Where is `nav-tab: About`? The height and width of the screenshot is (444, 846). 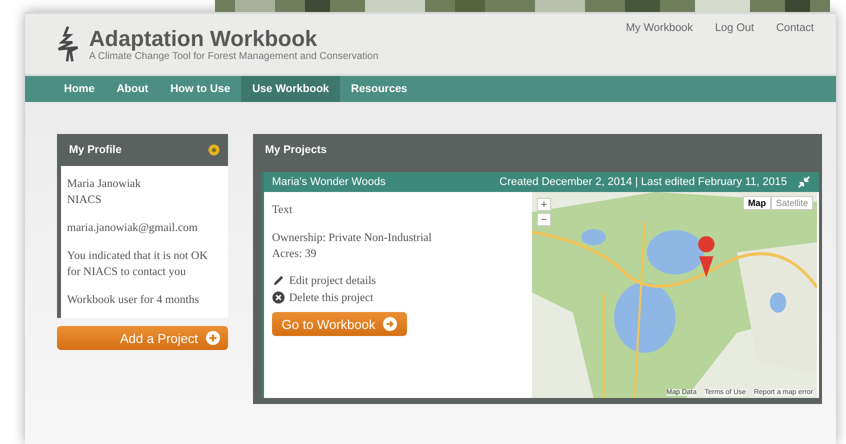
nav-tab: About is located at coordinates (133, 89).